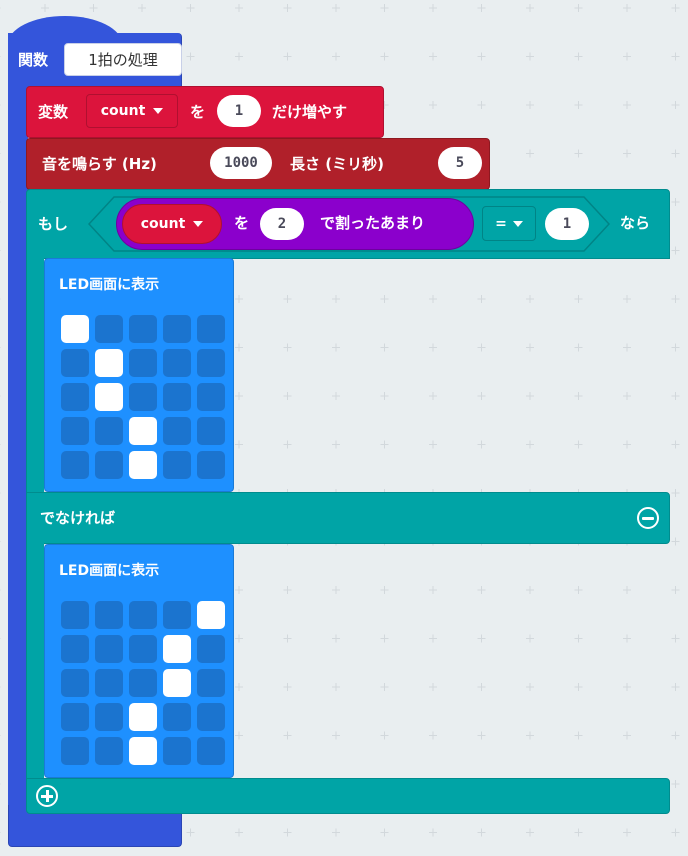 This screenshot has width=688, height=856. I want to click on increment-amount-input: 1, so click(239, 111).